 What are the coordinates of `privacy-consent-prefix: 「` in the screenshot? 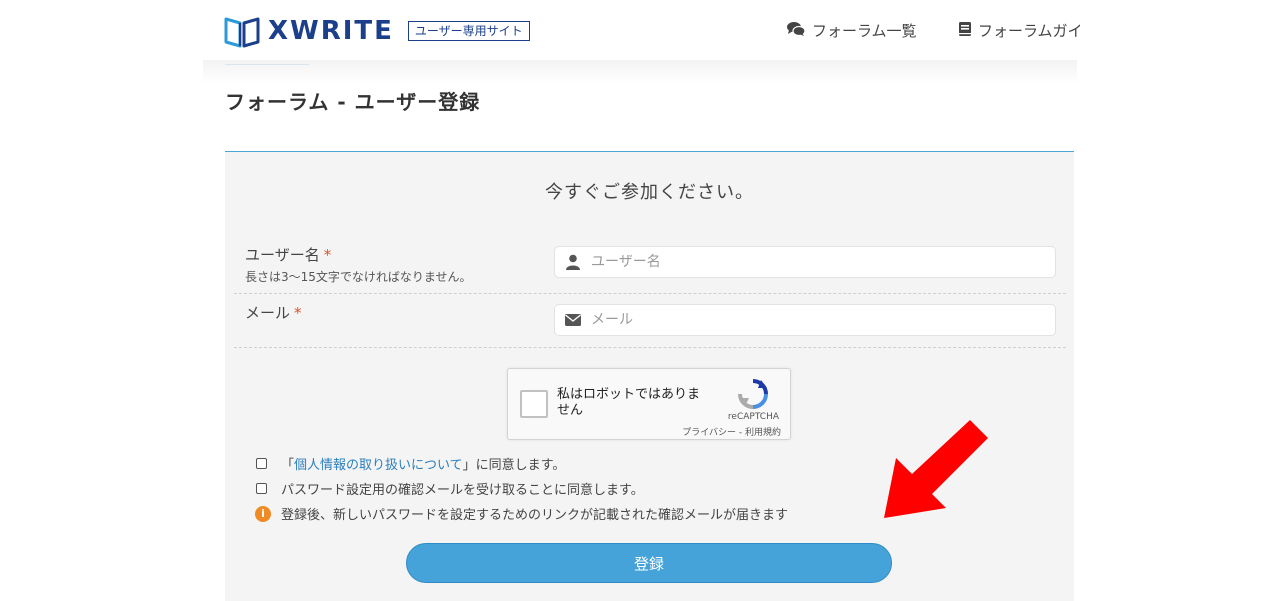 It's located at (288, 465).